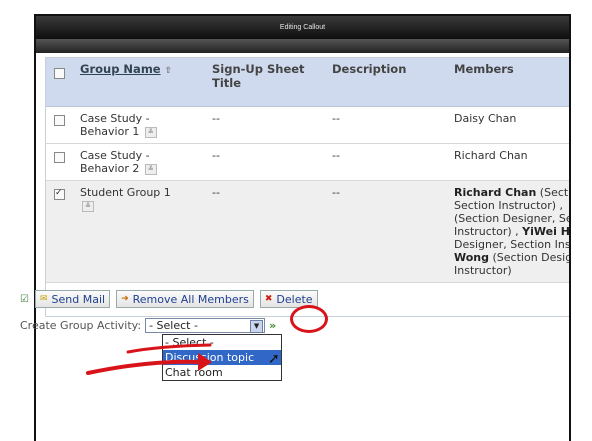 This screenshot has width=592, height=441. I want to click on annotation-arrow, so click(149, 359).